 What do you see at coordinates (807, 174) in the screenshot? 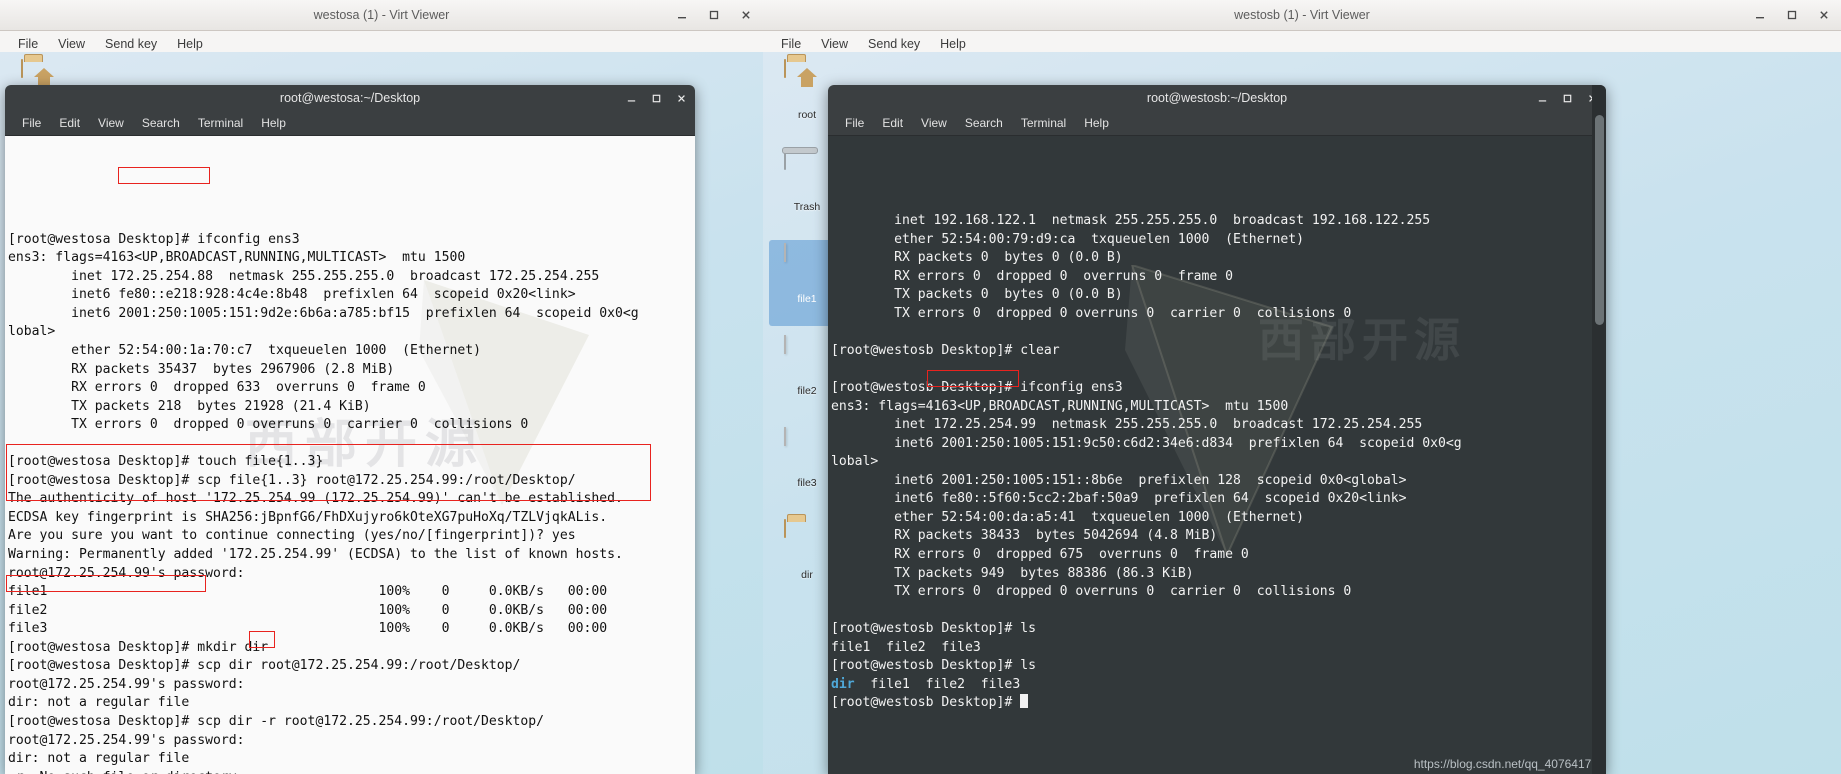
I see `trash-icon` at bounding box center [807, 174].